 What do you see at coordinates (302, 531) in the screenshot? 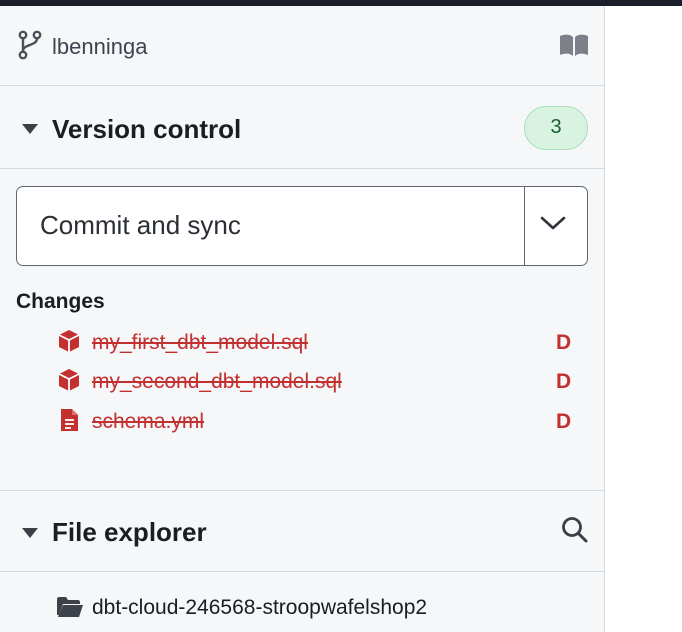
I see `file-explorer-header: File explorer` at bounding box center [302, 531].